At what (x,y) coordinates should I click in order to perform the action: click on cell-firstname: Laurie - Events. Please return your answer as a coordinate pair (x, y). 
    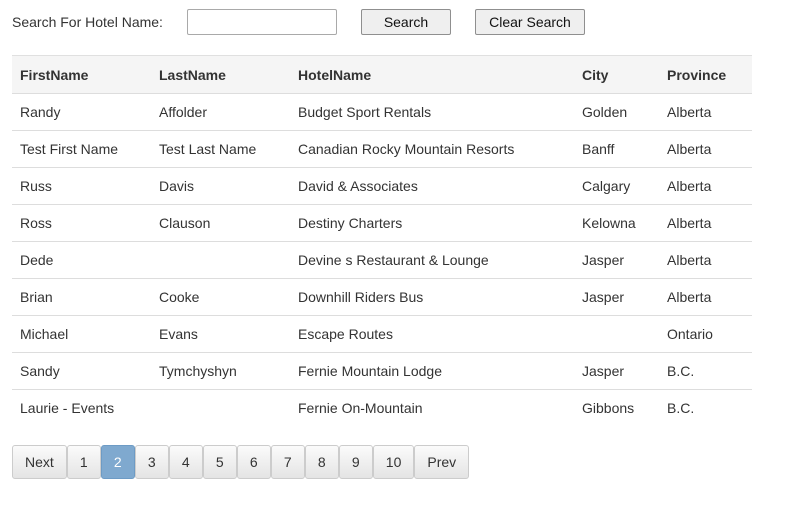
    Looking at the image, I should click on (67, 408).